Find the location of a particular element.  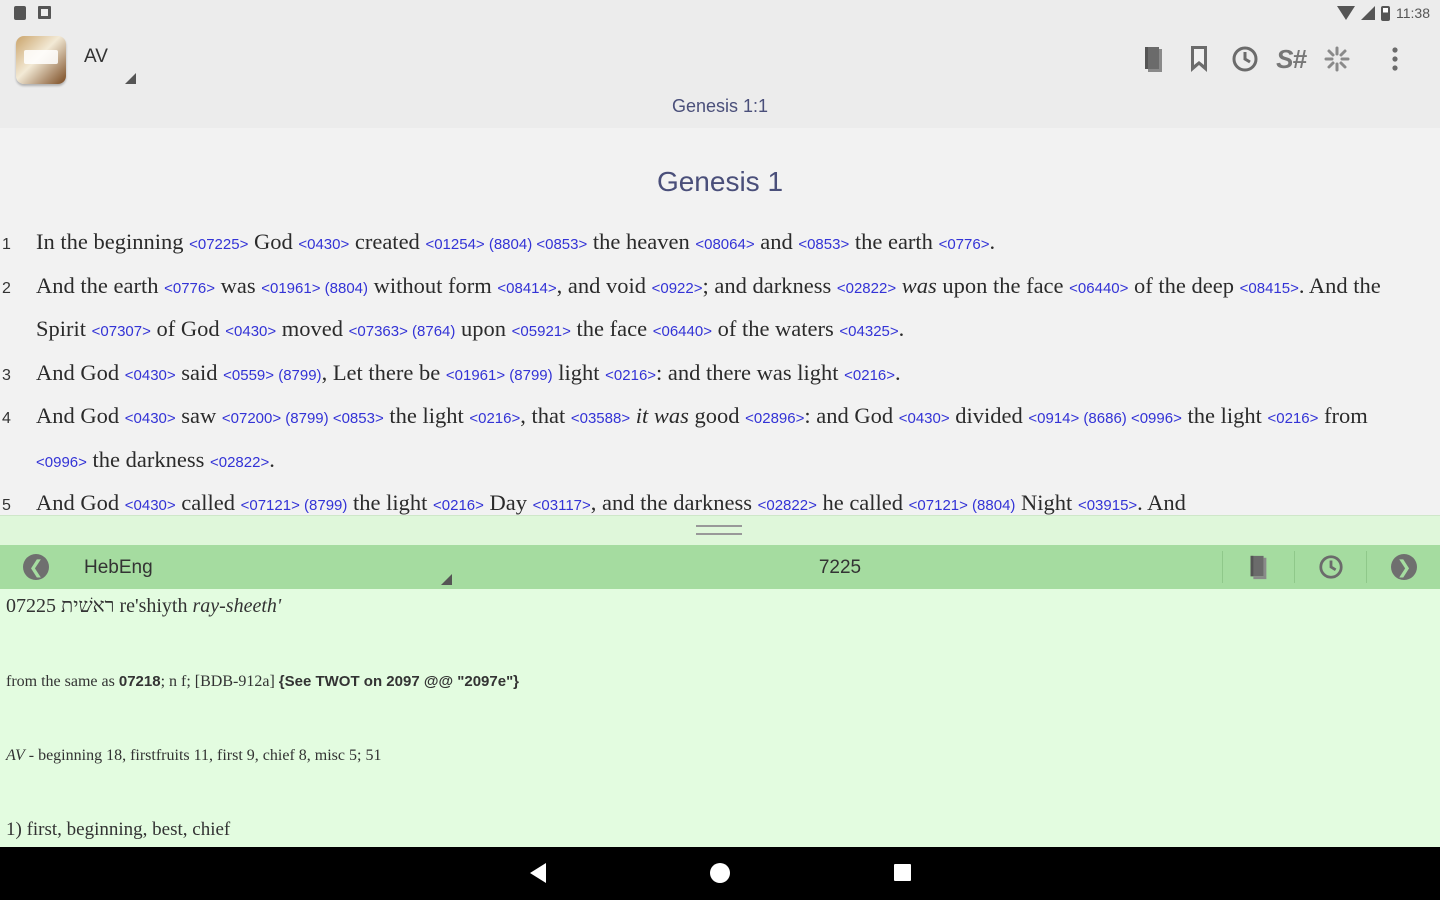

strongs-link: <01961> (8799) is located at coordinates (499, 375).